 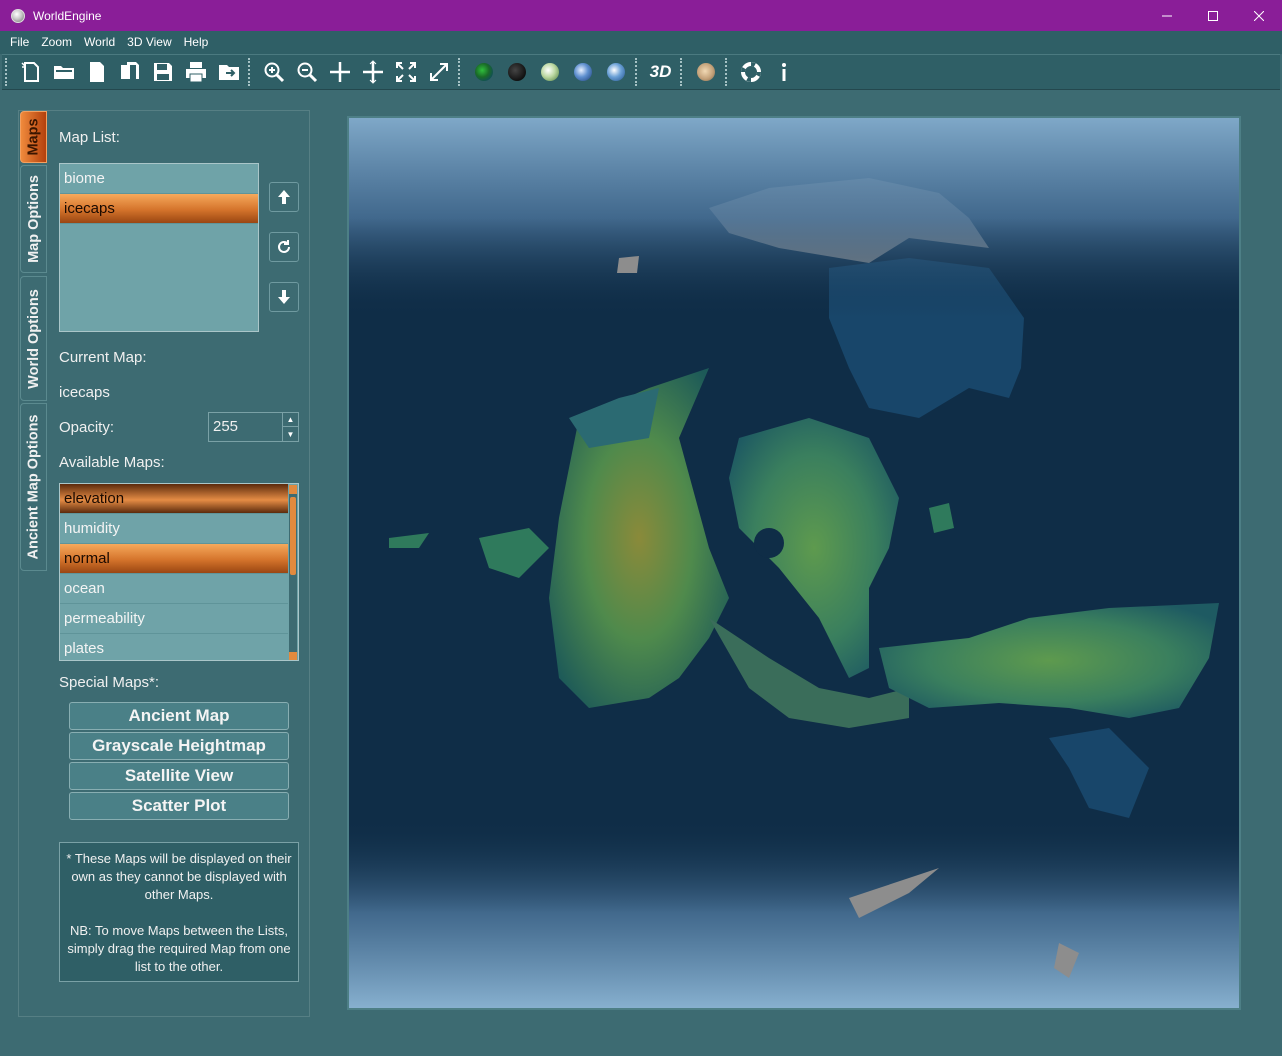 I want to click on world-blue-icon, so click(x=582, y=72).